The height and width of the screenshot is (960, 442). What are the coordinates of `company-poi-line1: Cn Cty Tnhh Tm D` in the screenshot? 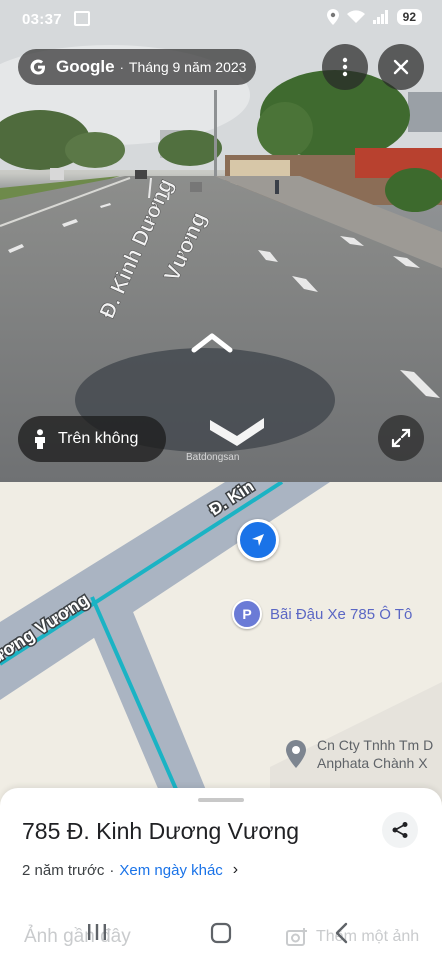 It's located at (375, 745).